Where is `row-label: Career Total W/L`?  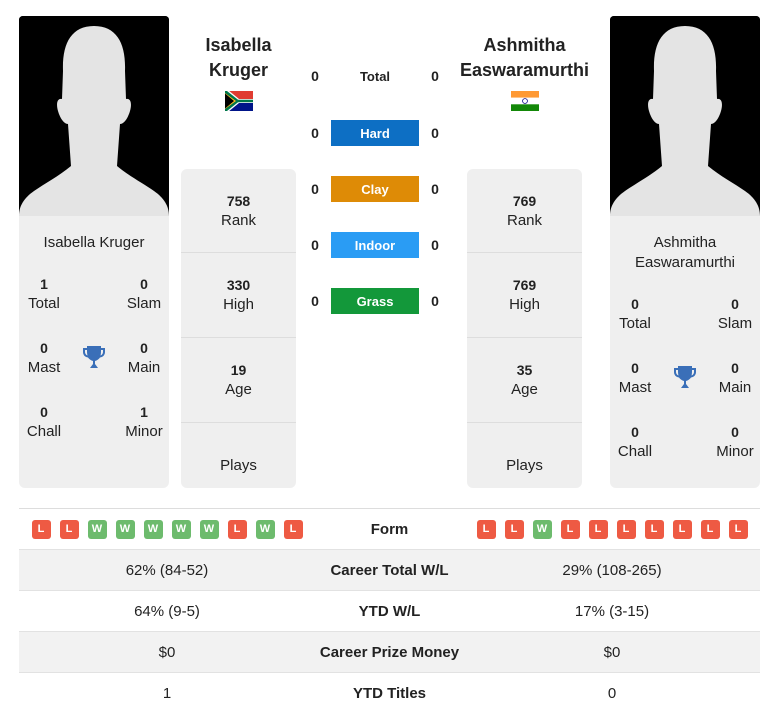 row-label: Career Total W/L is located at coordinates (389, 570).